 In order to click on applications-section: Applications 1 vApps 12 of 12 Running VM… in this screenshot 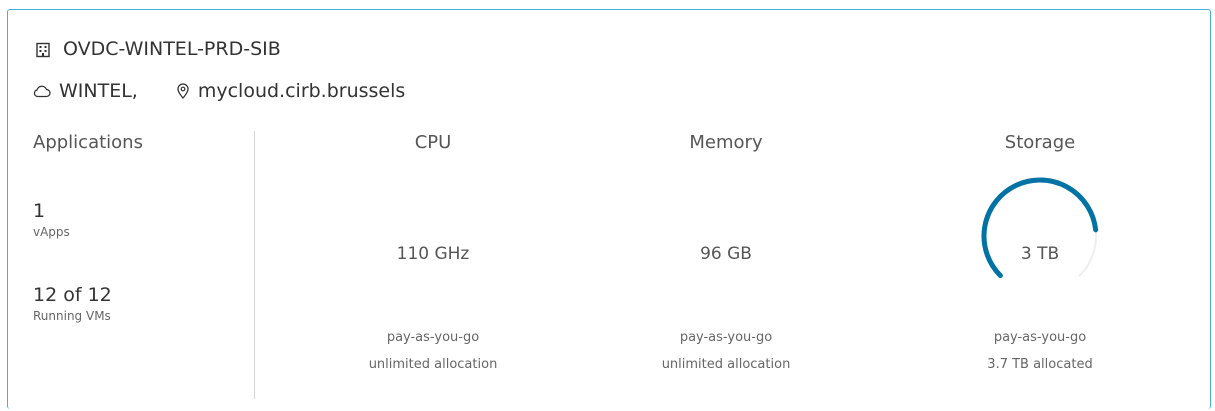, I will do `click(88, 227)`.